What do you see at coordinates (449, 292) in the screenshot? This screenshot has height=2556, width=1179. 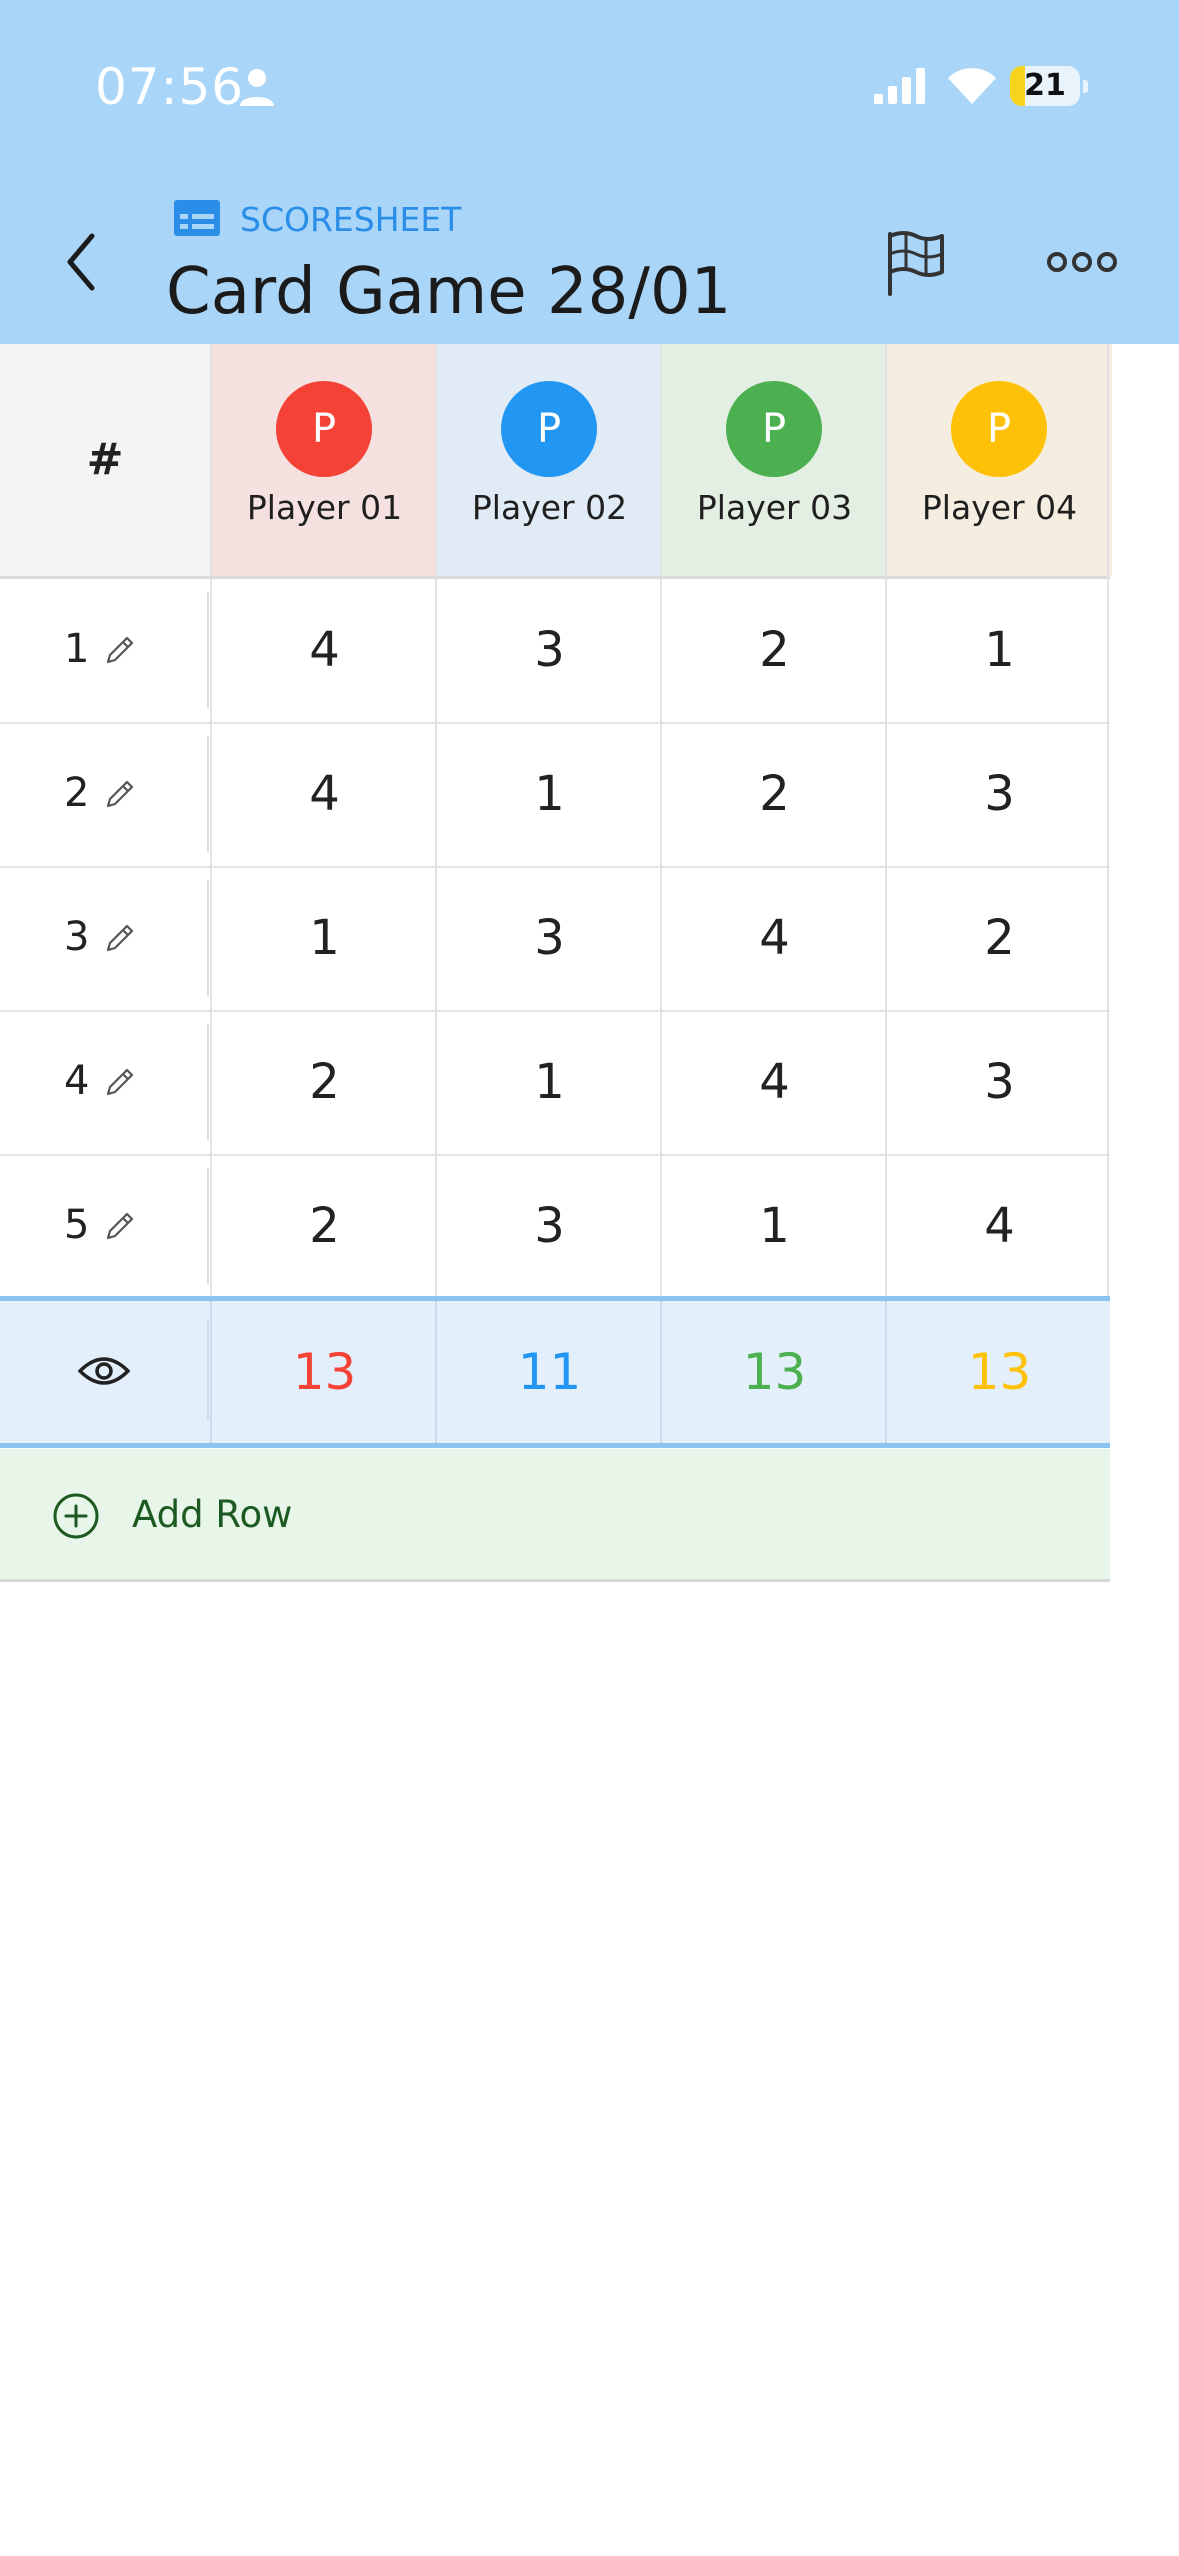 I see `page-title: Card Game 28/01` at bounding box center [449, 292].